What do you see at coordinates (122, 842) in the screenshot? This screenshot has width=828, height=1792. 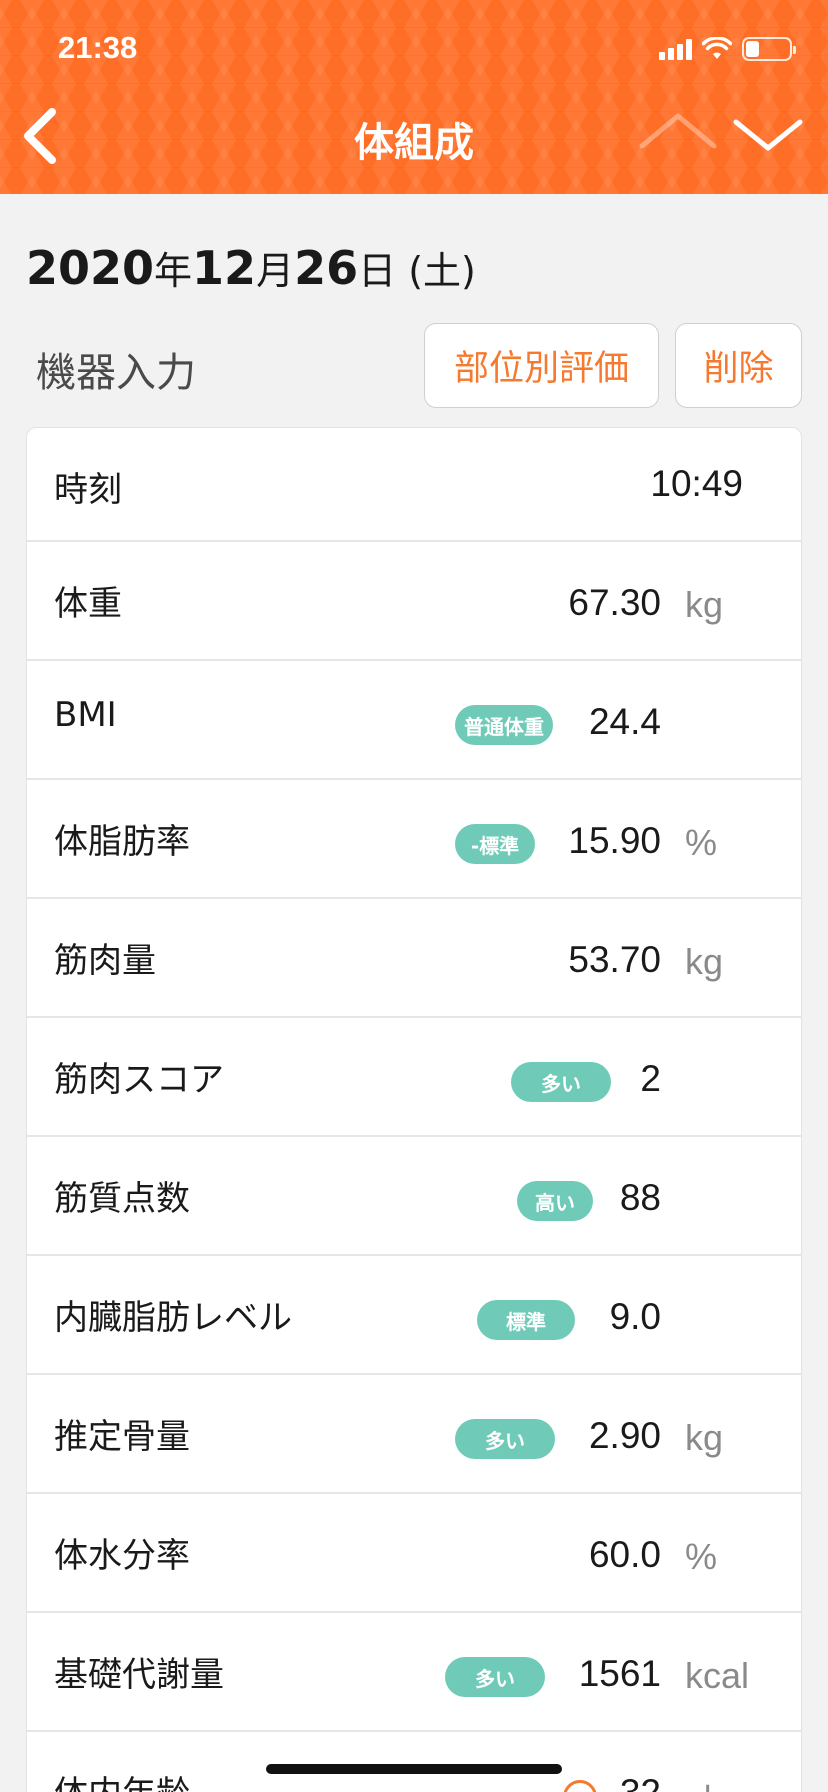 I see `row-label: 体脂肪率` at bounding box center [122, 842].